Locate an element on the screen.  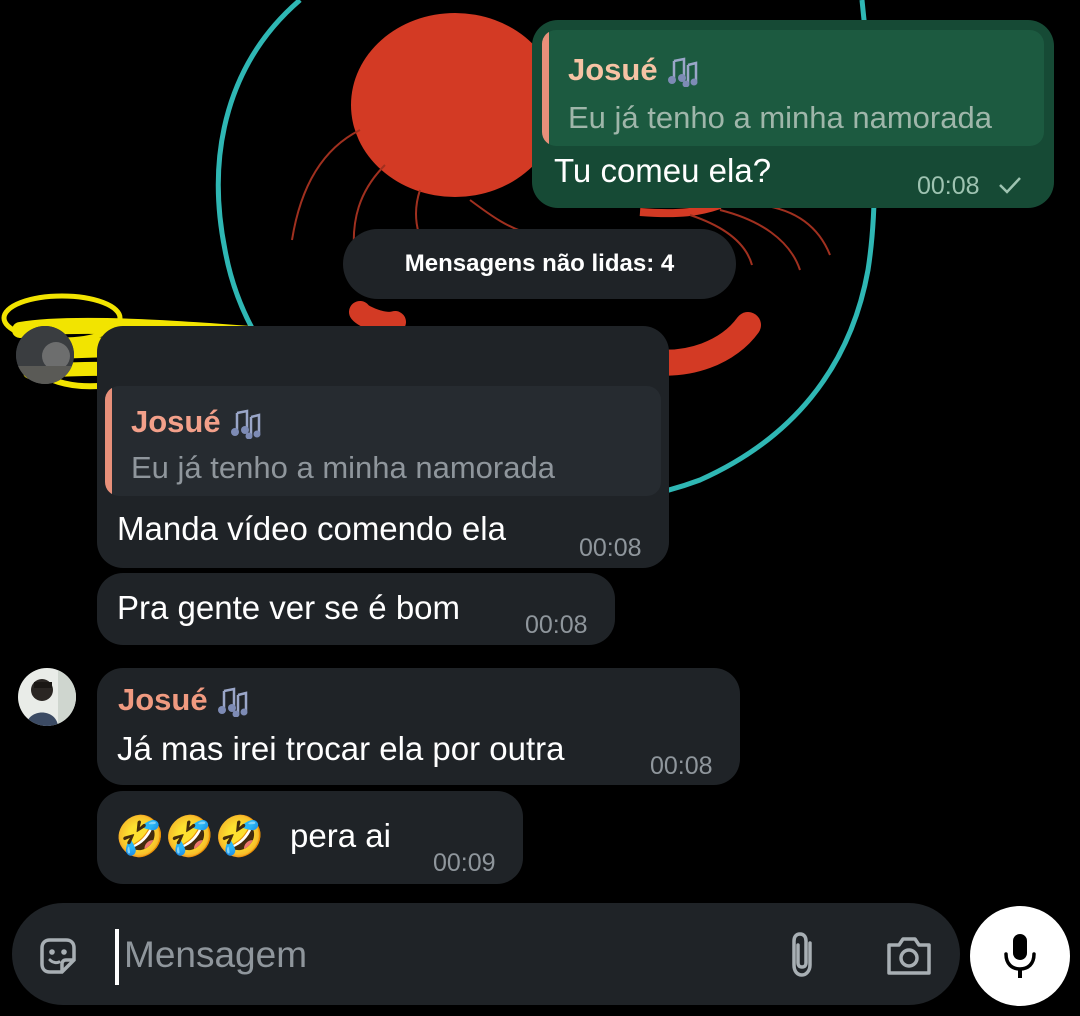
unread-messages-divider: Mensagens não lidas: 4 is located at coordinates (539, 264).